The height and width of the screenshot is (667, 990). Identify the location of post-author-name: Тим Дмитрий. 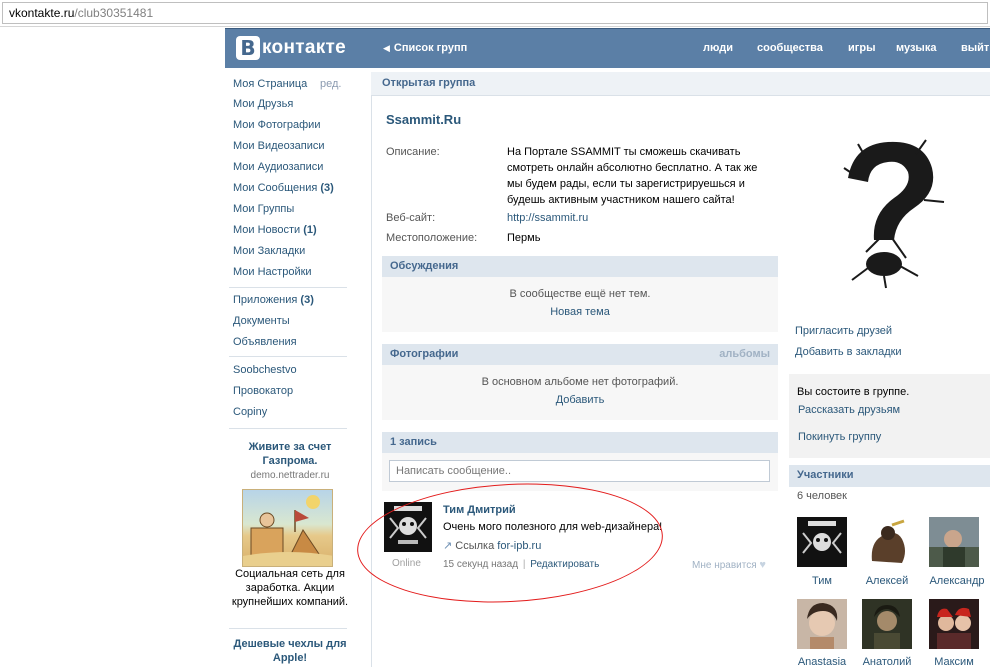
(479, 510).